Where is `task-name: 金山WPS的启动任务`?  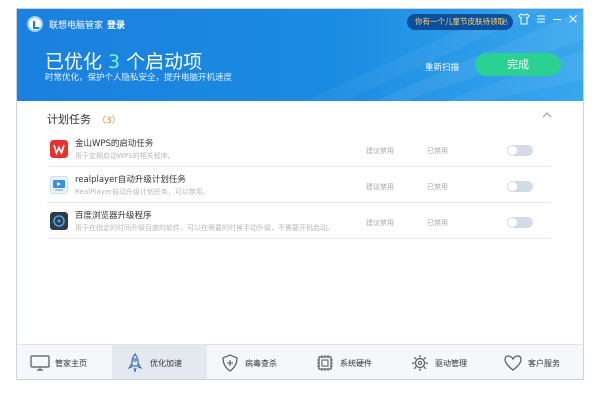 task-name: 金山WPS的启动任务 is located at coordinates (114, 144).